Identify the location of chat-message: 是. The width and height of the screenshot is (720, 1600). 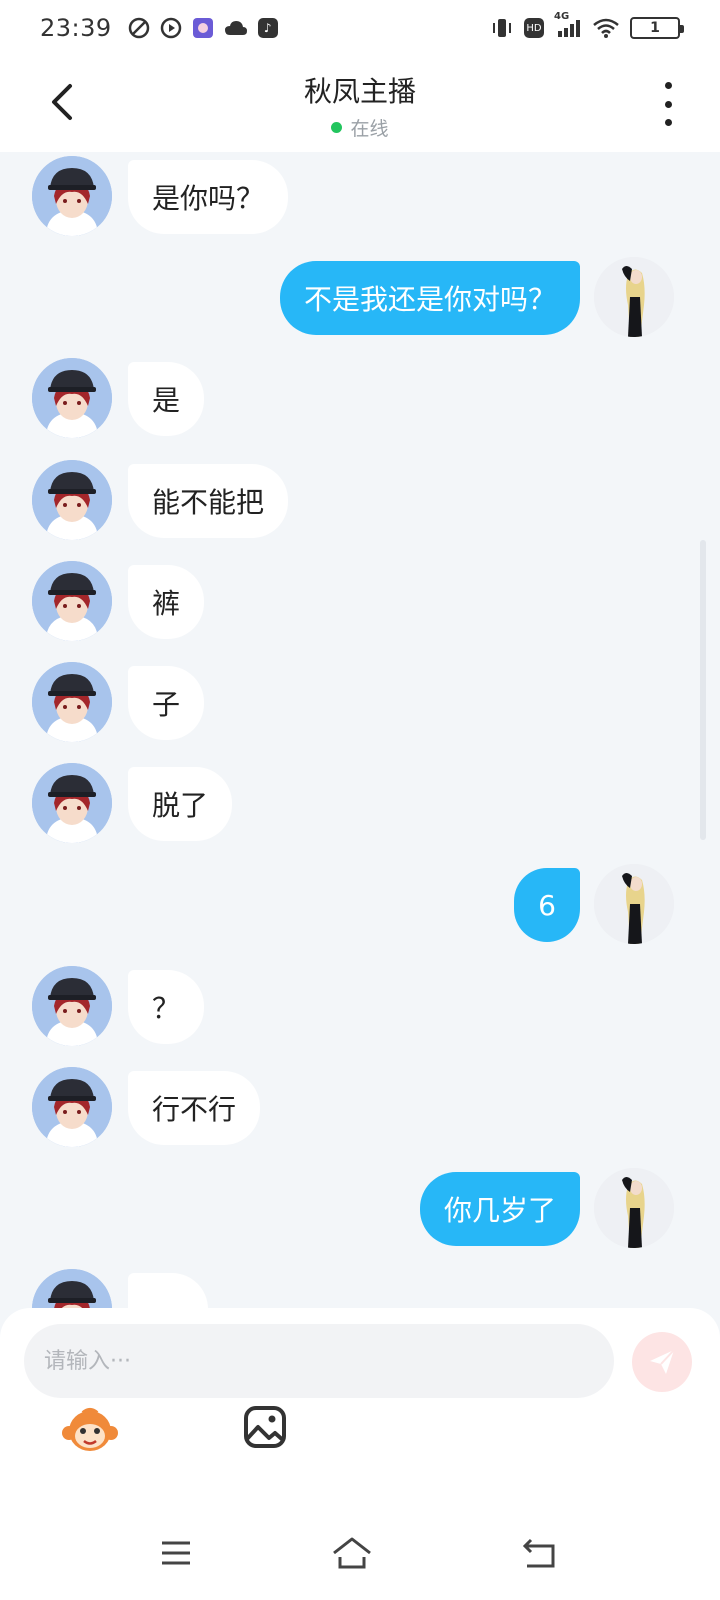
(360, 398).